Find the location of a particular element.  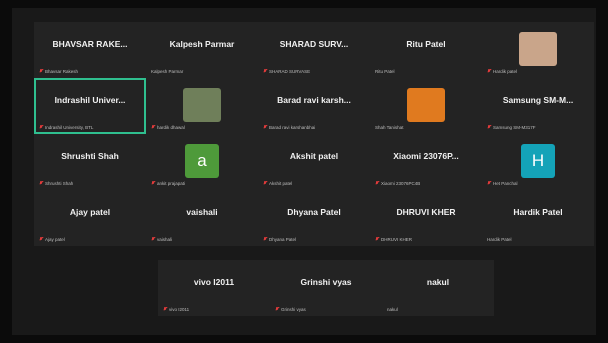

participant-label: Barad ravi karshanbhai is located at coordinates (314, 127).